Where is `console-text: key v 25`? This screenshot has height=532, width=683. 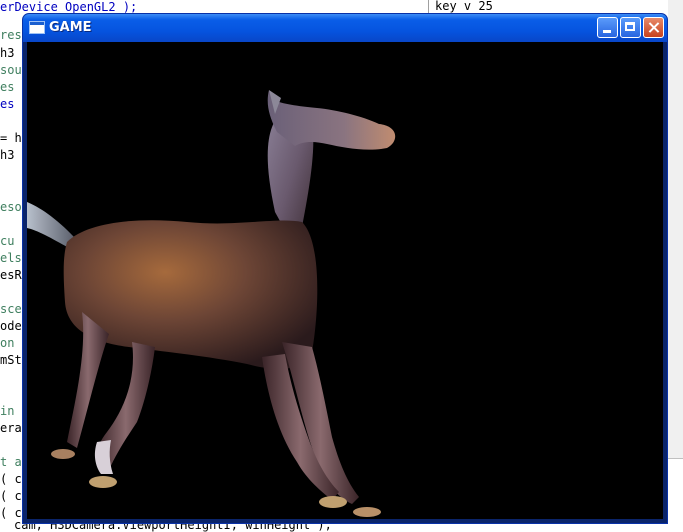 console-text: key v 25 is located at coordinates (464, 6).